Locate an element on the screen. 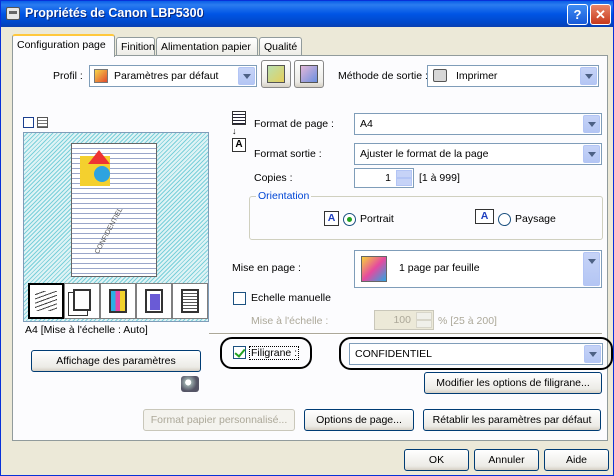  page-frame-icon is located at coordinates (154, 301).